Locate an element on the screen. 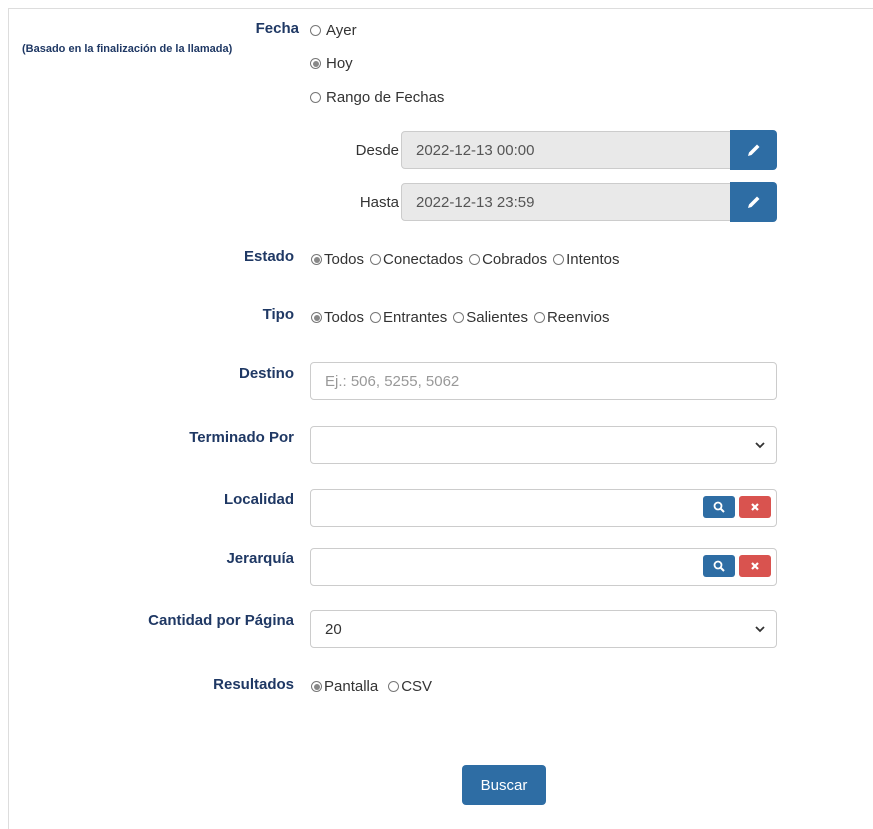 The height and width of the screenshot is (829, 873). terminado-por-label: Terminado Por is located at coordinates (241, 437).